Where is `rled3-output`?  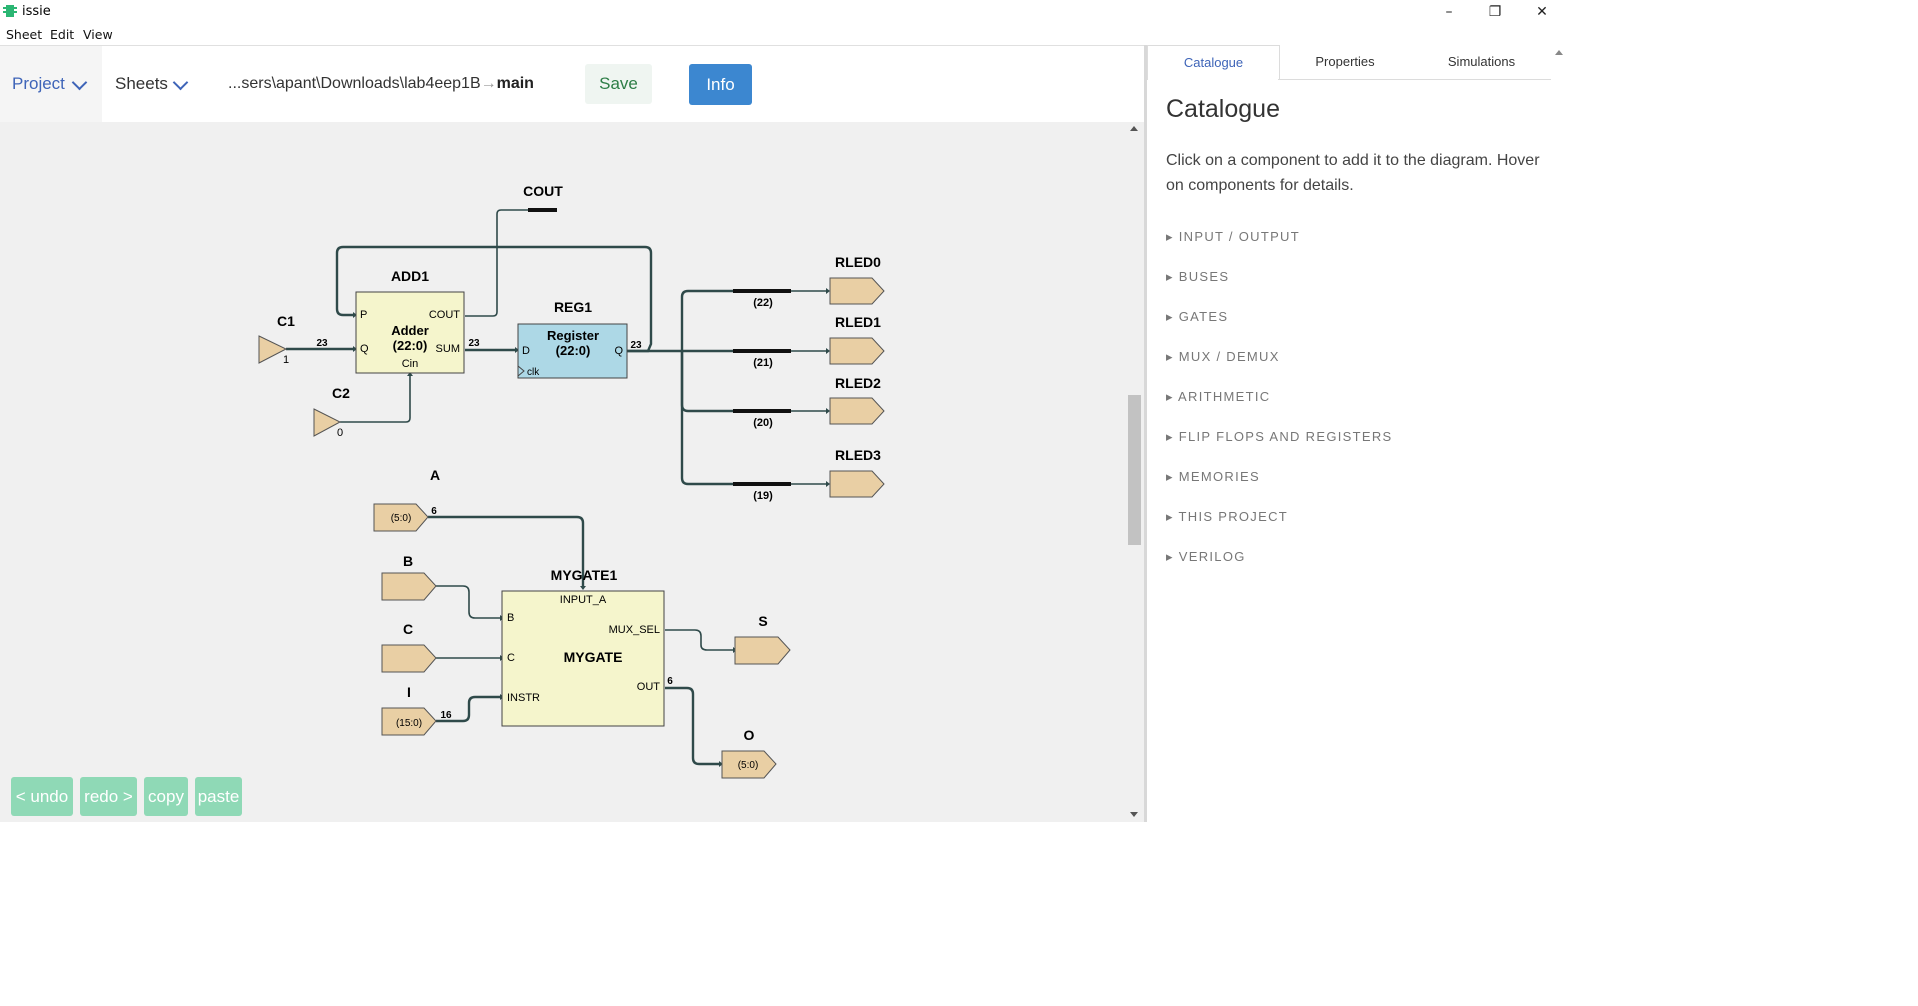 rled3-output is located at coordinates (857, 484).